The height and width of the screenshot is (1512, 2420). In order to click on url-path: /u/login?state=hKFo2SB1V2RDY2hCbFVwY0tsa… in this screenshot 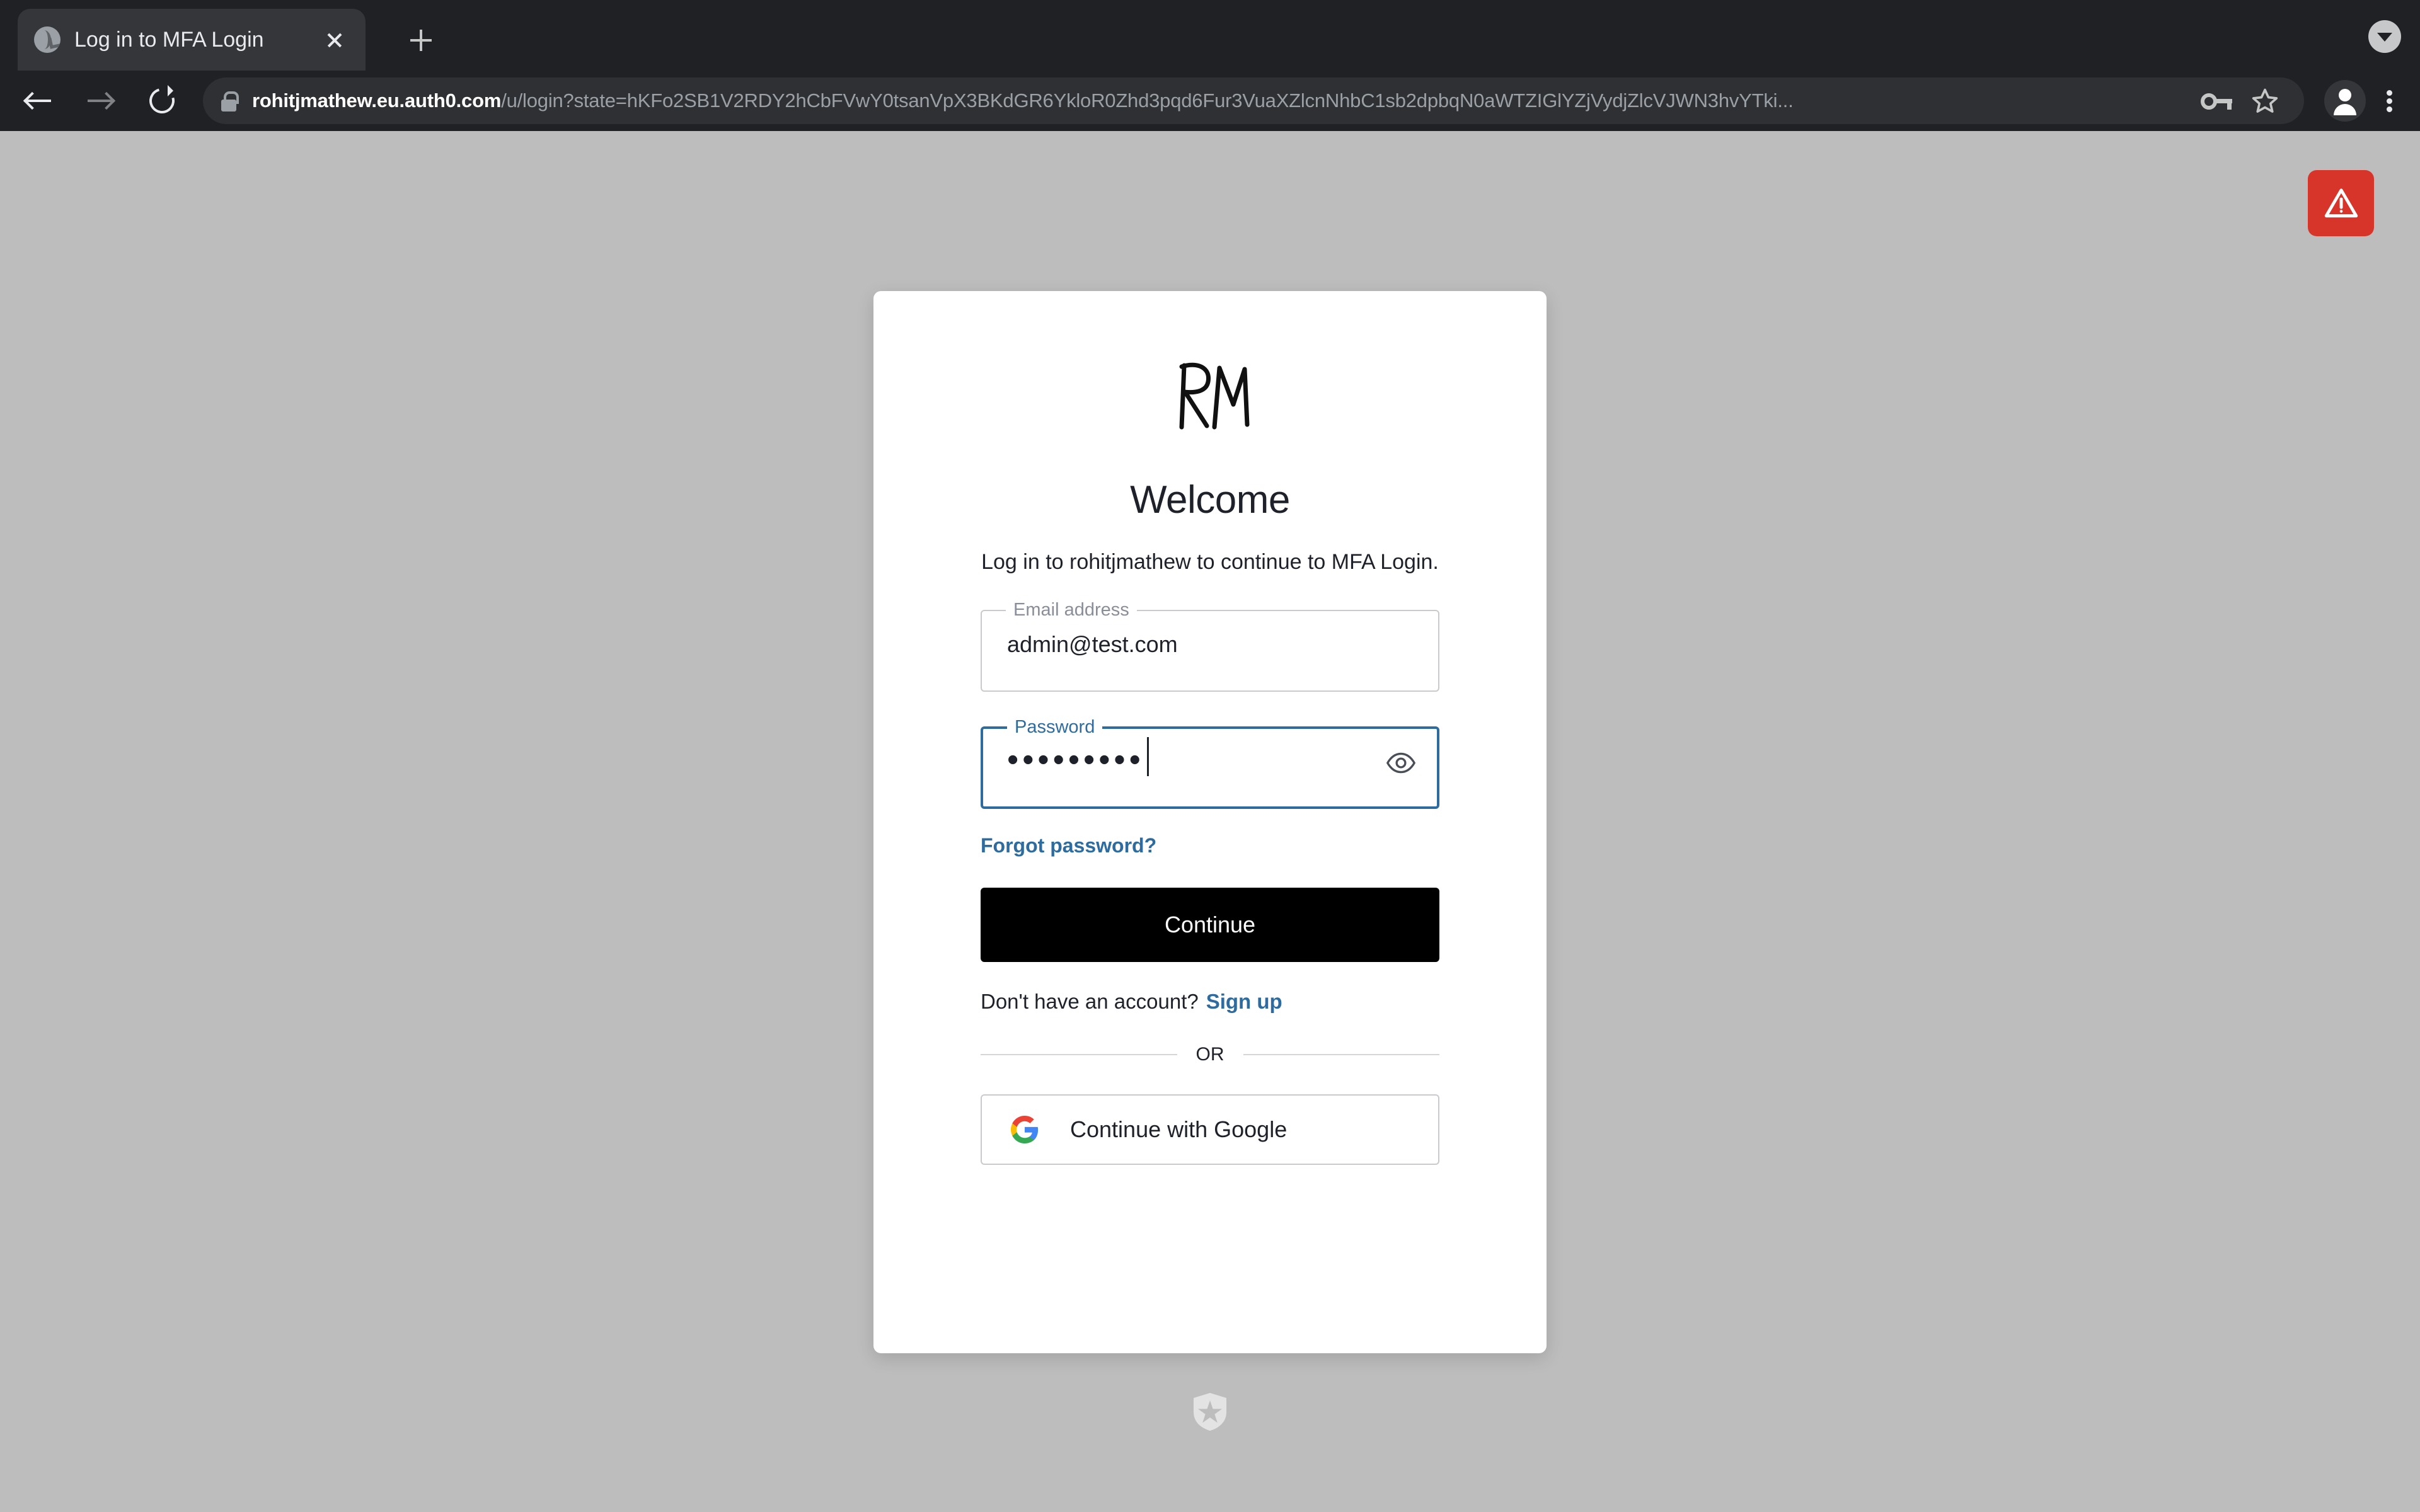, I will do `click(1148, 100)`.